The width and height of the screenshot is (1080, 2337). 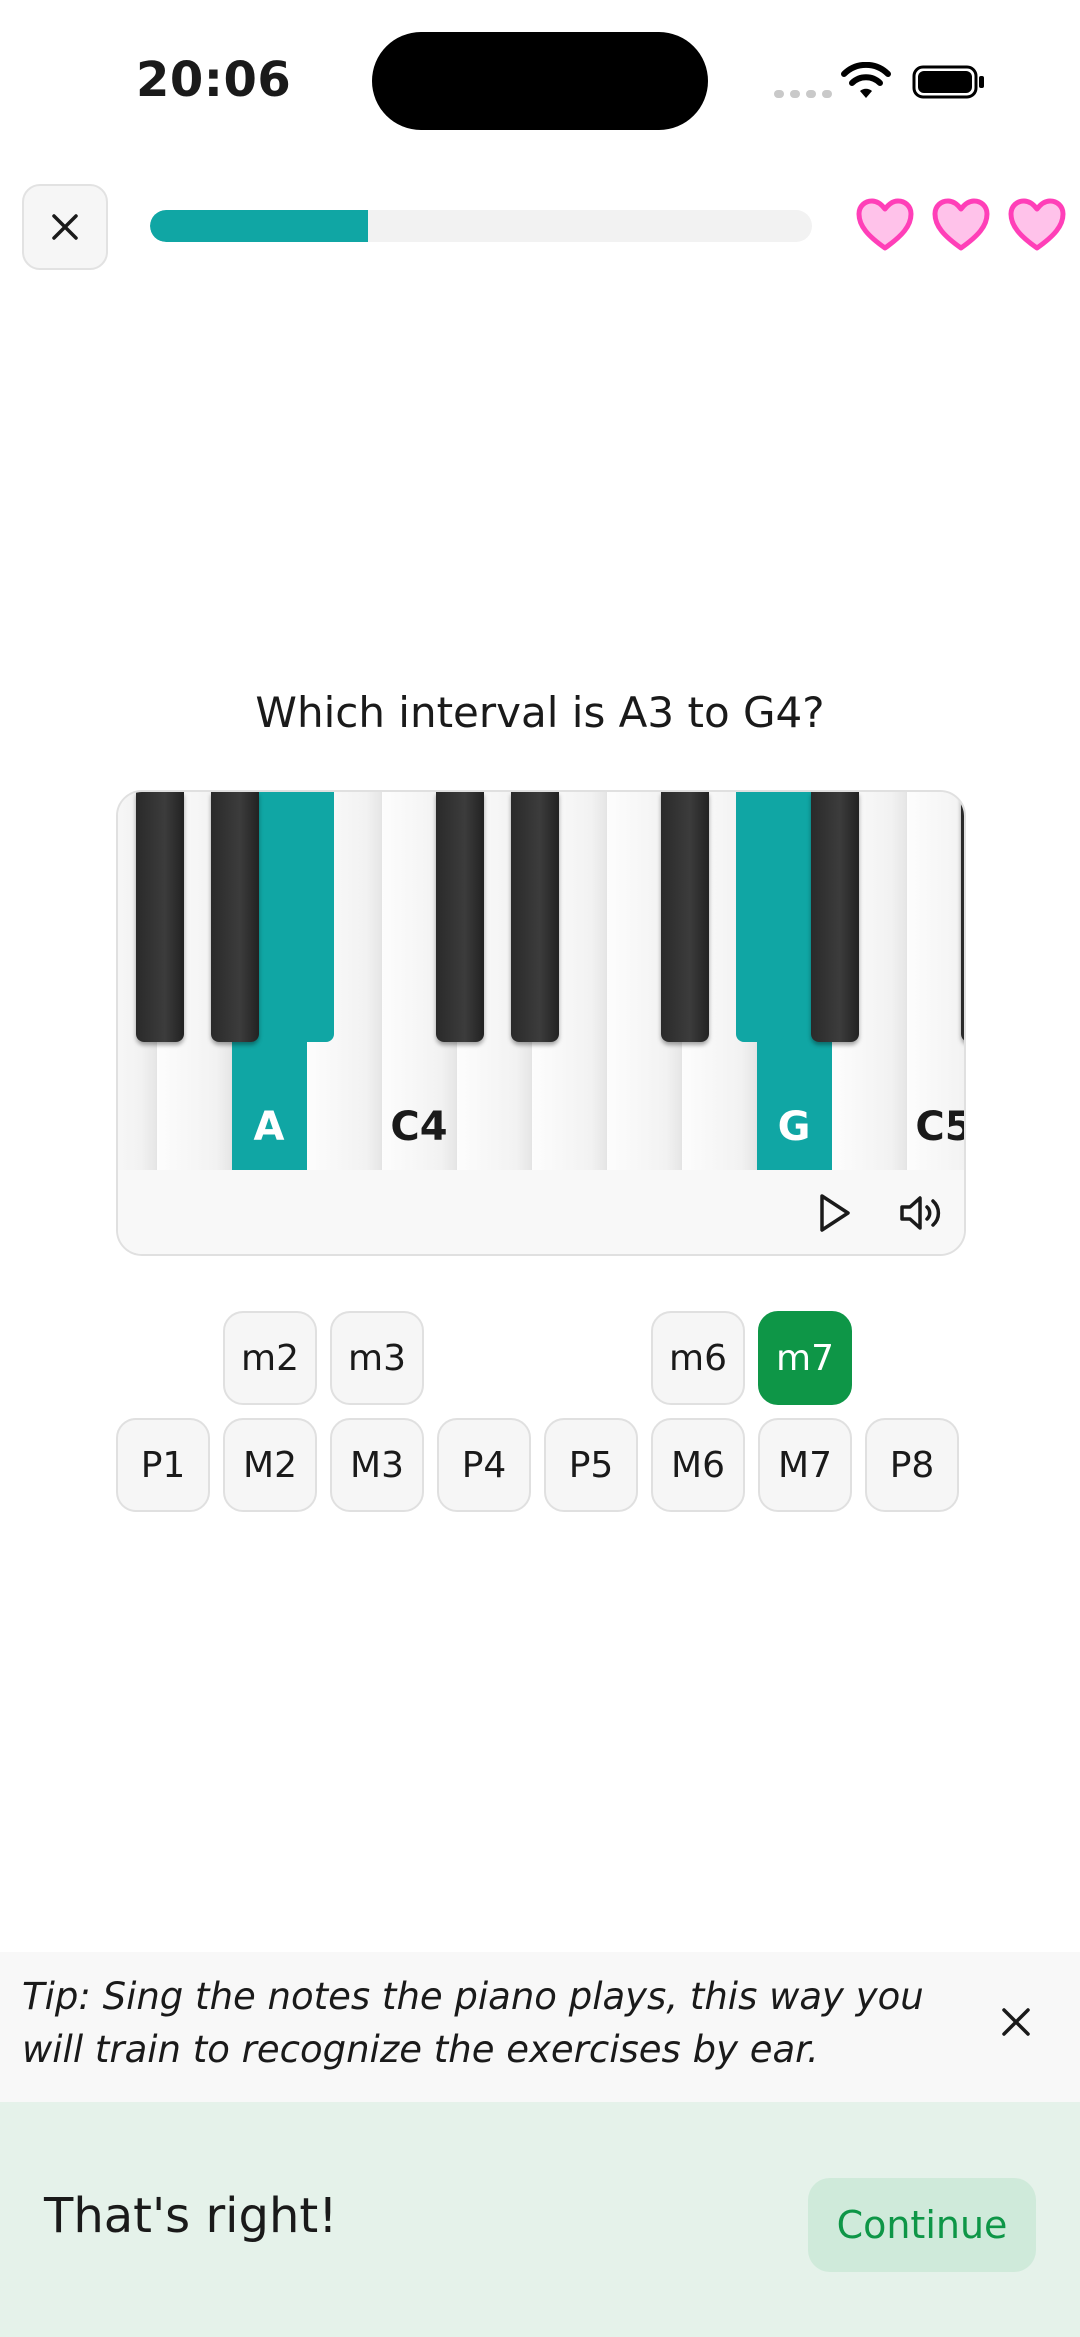 What do you see at coordinates (481, 226) in the screenshot?
I see `lesson-progress-bar` at bounding box center [481, 226].